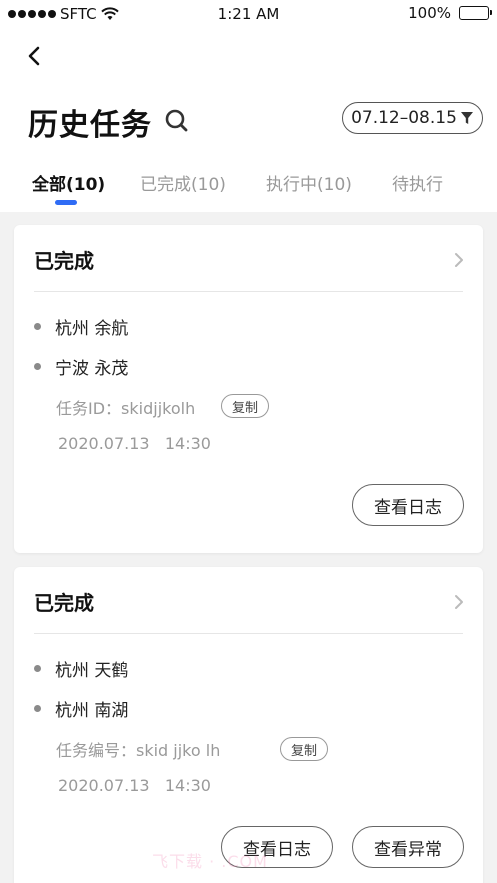 Image resolution: width=497 pixels, height=883 pixels. Describe the element at coordinates (429, 13) in the screenshot. I see `battery-percent: 100%` at that location.